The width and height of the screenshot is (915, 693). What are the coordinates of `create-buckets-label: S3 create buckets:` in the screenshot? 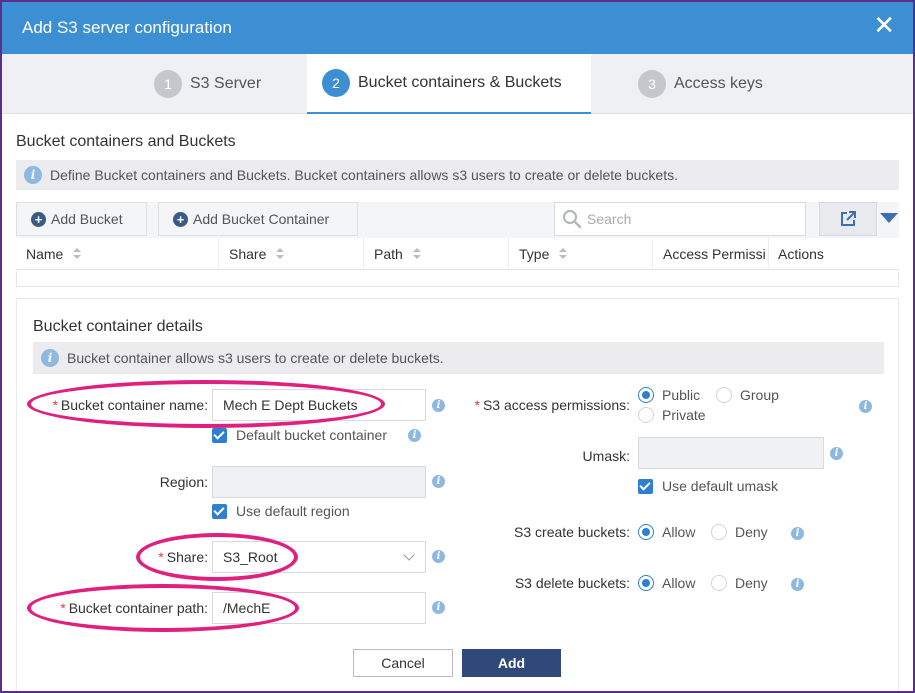 It's located at (572, 532).